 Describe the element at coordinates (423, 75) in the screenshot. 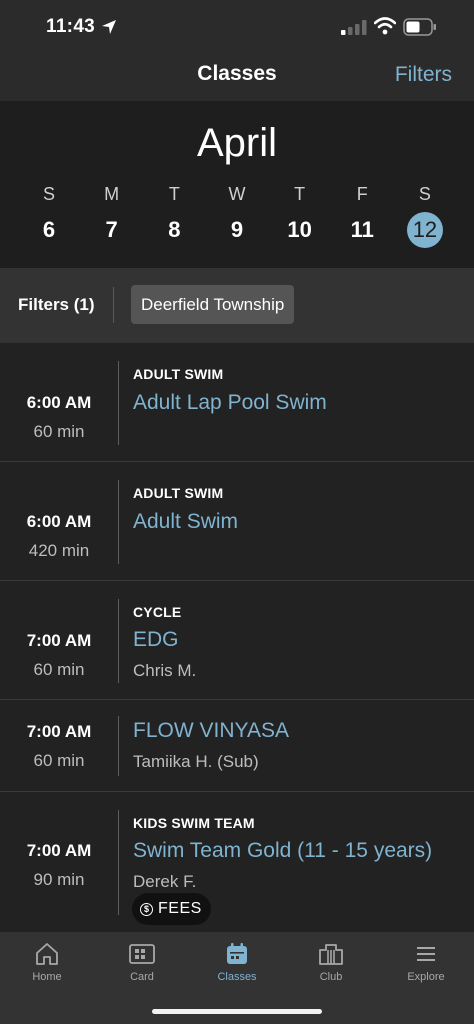

I see `filters-button: Filters` at that location.